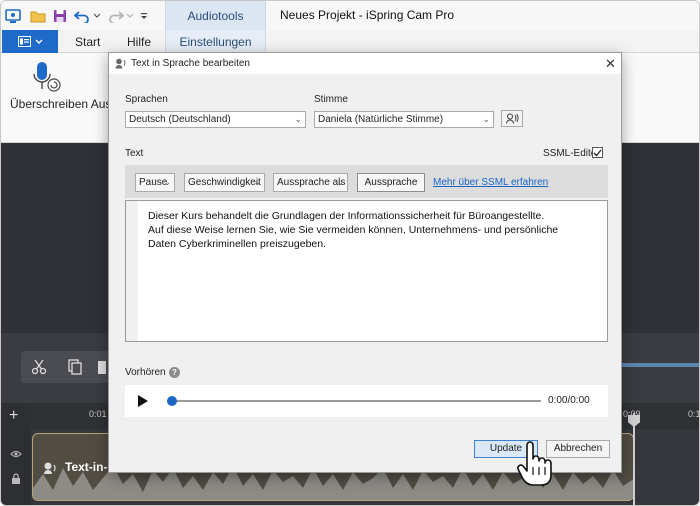  I want to click on tab-hilfe: Hilfe, so click(139, 41).